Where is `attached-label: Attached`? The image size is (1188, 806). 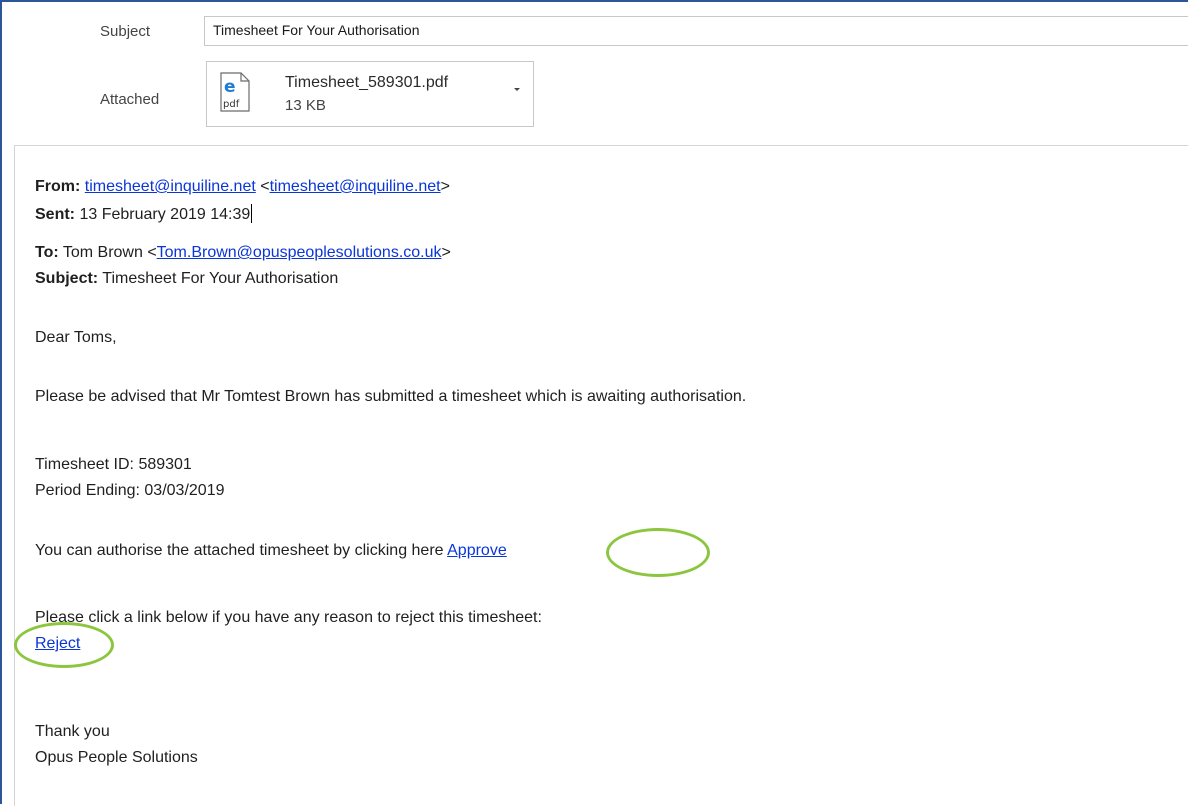
attached-label: Attached is located at coordinates (130, 99).